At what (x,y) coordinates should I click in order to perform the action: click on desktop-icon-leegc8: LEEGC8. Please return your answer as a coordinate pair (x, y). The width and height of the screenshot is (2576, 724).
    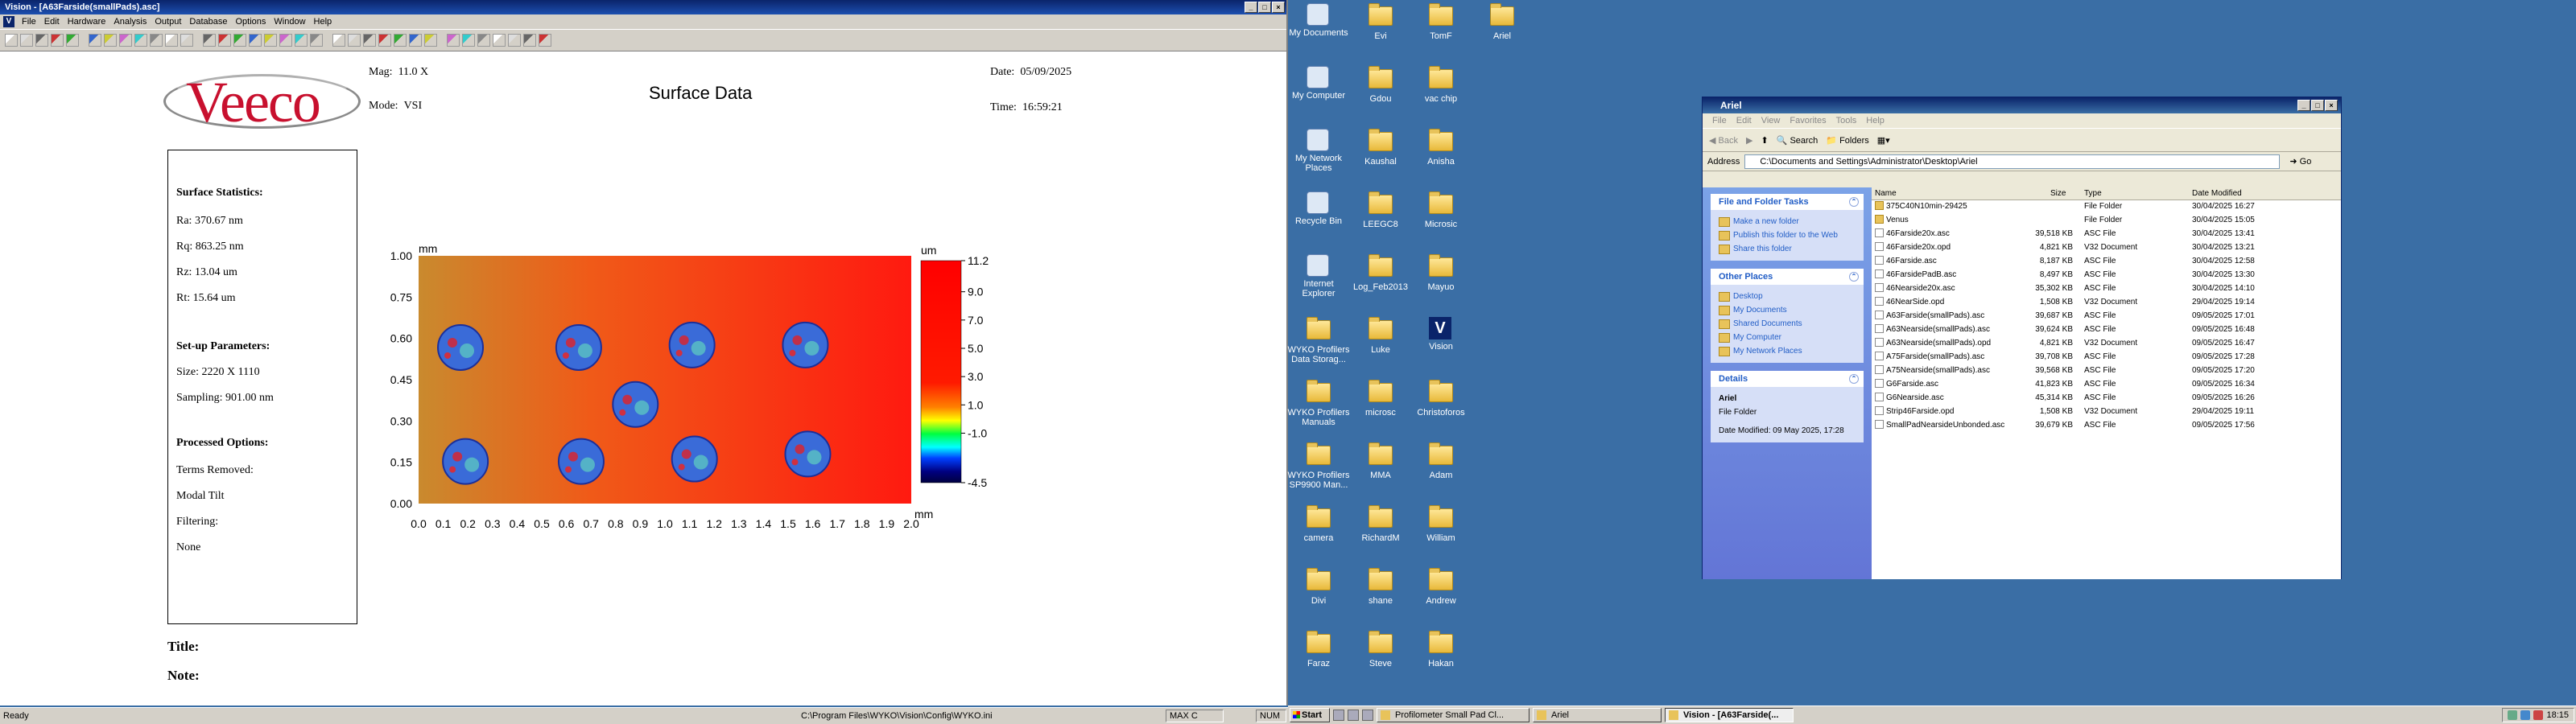
    Looking at the image, I should click on (1380, 210).